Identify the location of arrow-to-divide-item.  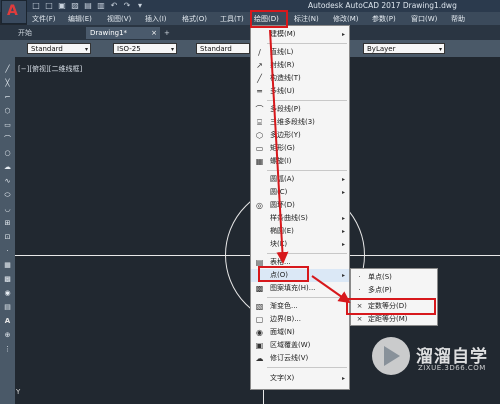
(331, 289).